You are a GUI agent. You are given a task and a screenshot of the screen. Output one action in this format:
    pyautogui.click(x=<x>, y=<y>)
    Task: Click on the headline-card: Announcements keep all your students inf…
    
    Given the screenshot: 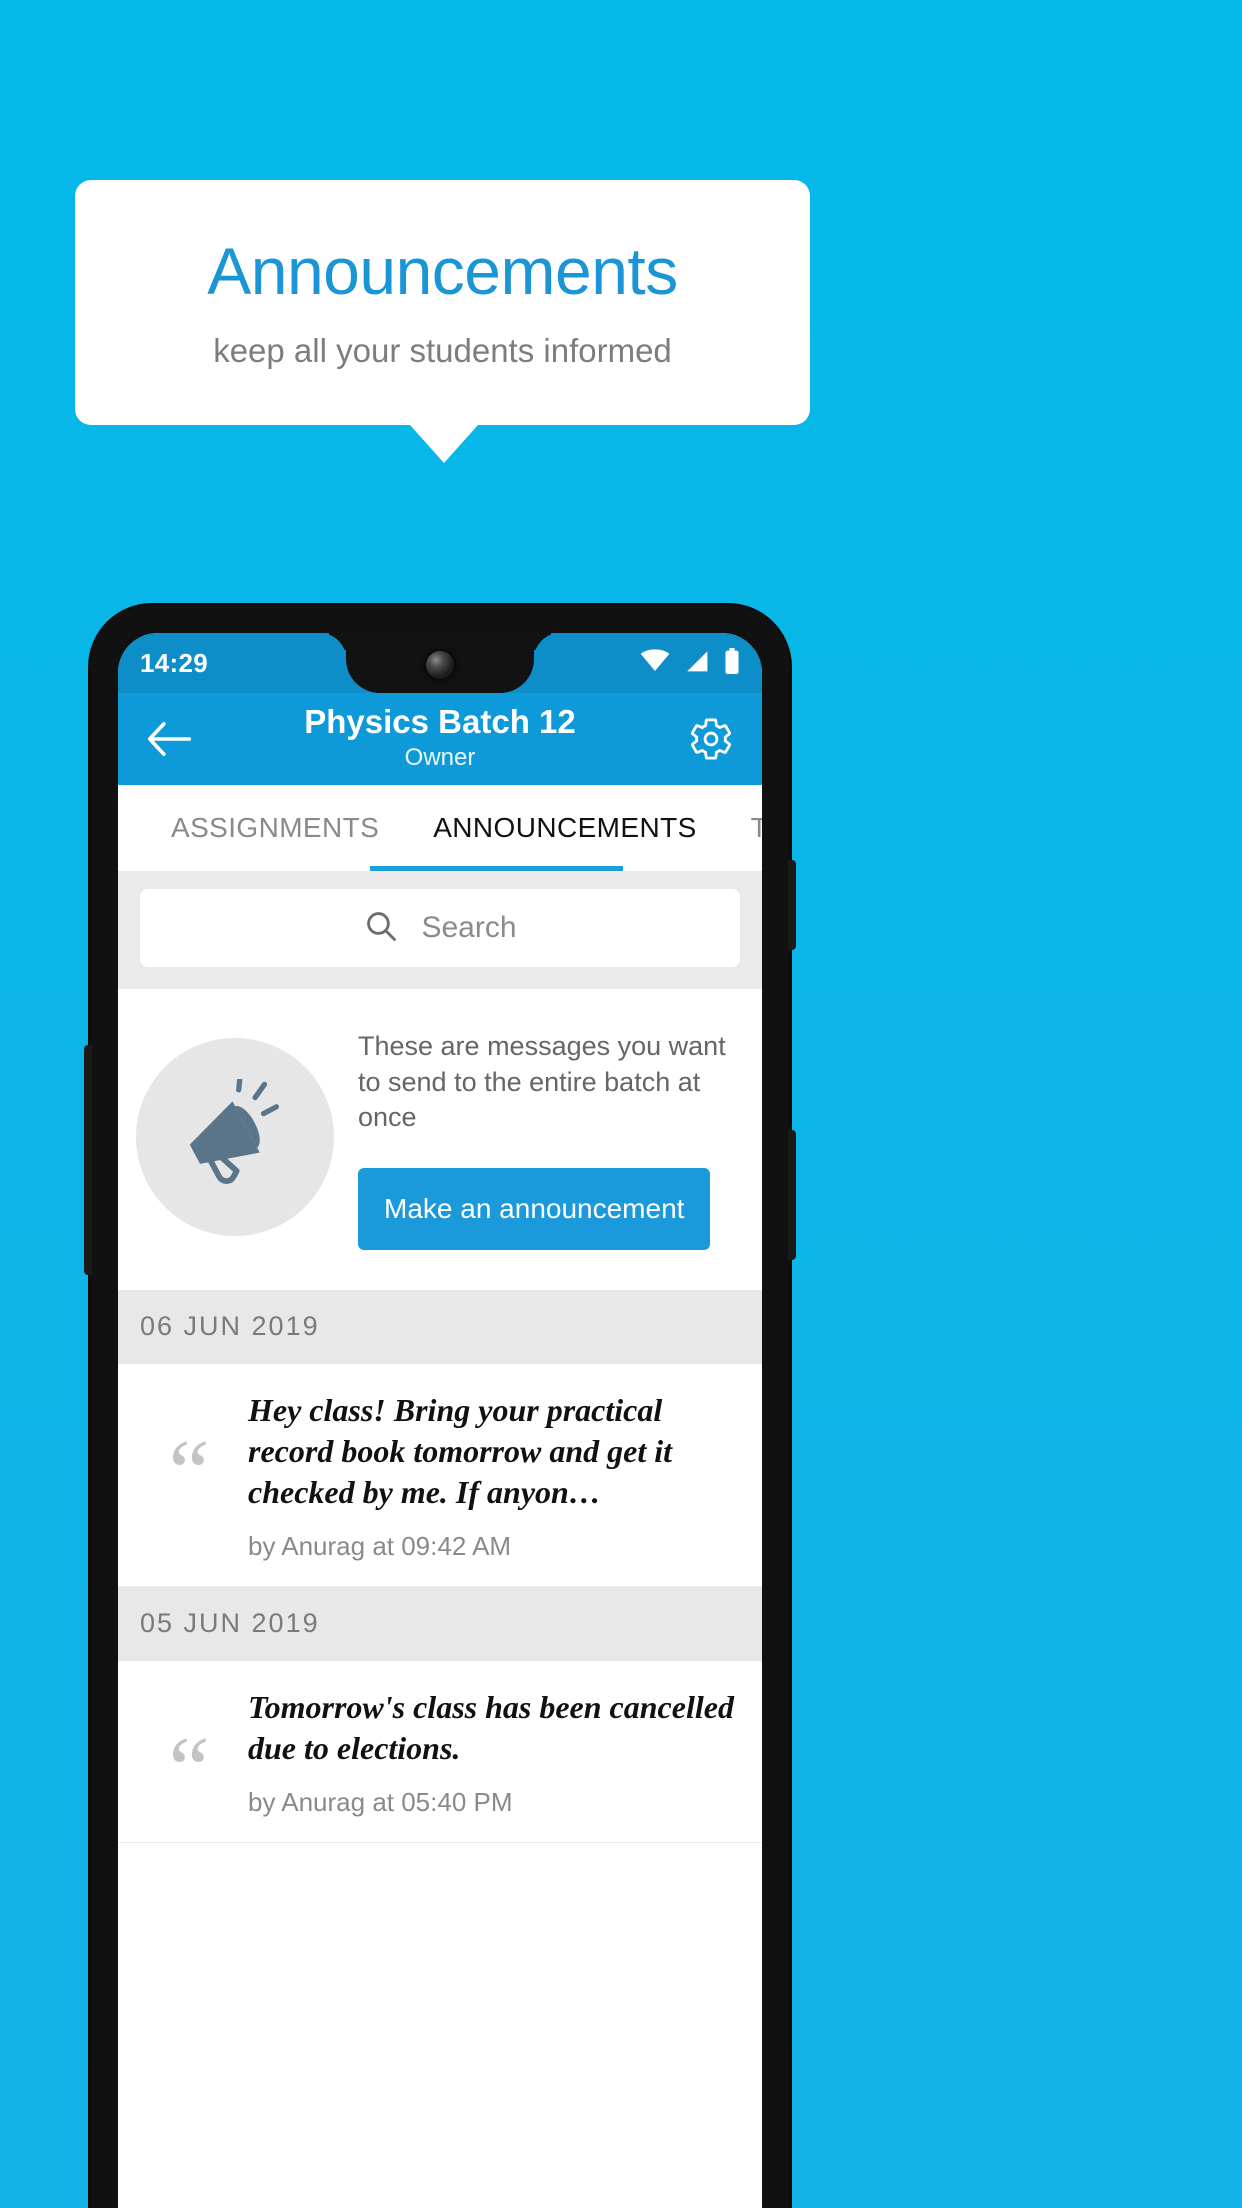 What is the action you would take?
    pyautogui.click(x=442, y=302)
    